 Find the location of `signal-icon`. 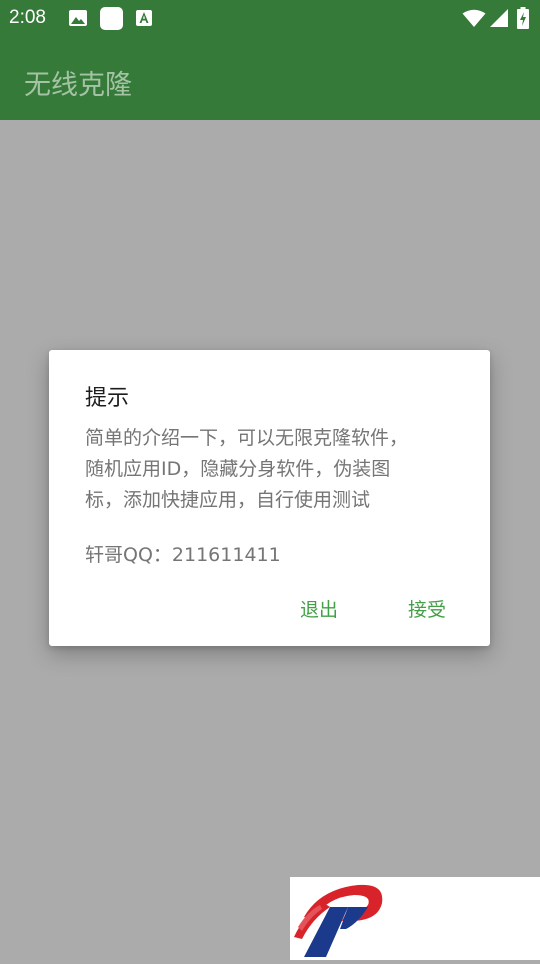

signal-icon is located at coordinates (499, 20).